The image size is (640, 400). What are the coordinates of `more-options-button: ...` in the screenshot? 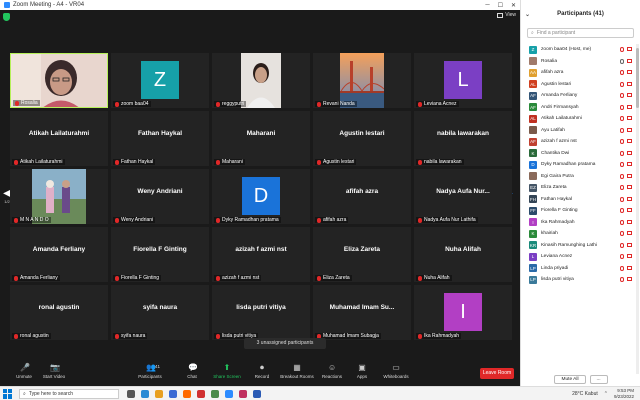 It's located at (598, 379).